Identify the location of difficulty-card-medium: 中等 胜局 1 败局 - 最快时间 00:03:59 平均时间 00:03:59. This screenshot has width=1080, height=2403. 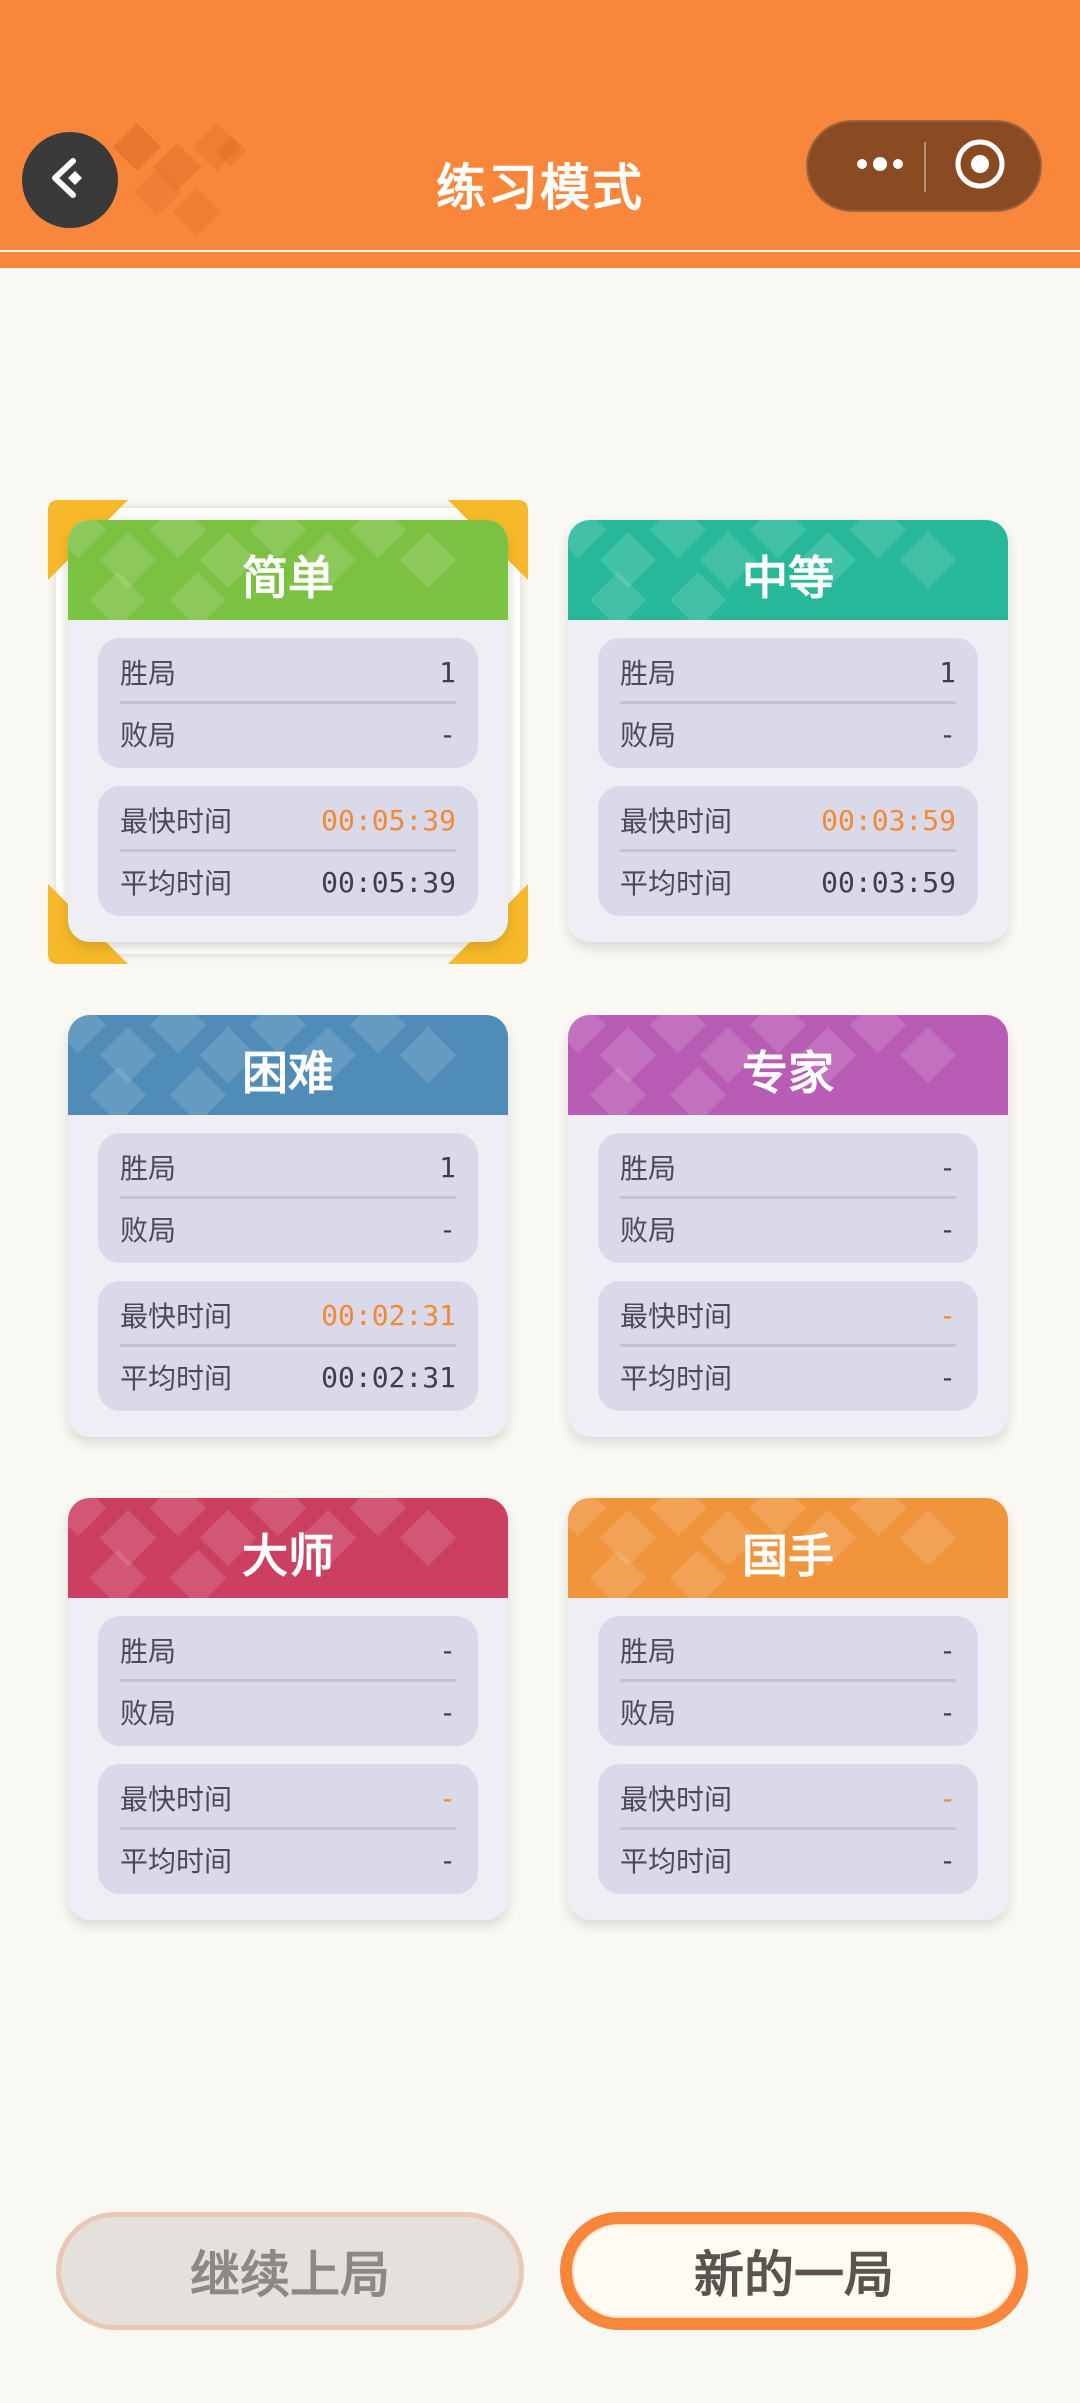
(788, 731).